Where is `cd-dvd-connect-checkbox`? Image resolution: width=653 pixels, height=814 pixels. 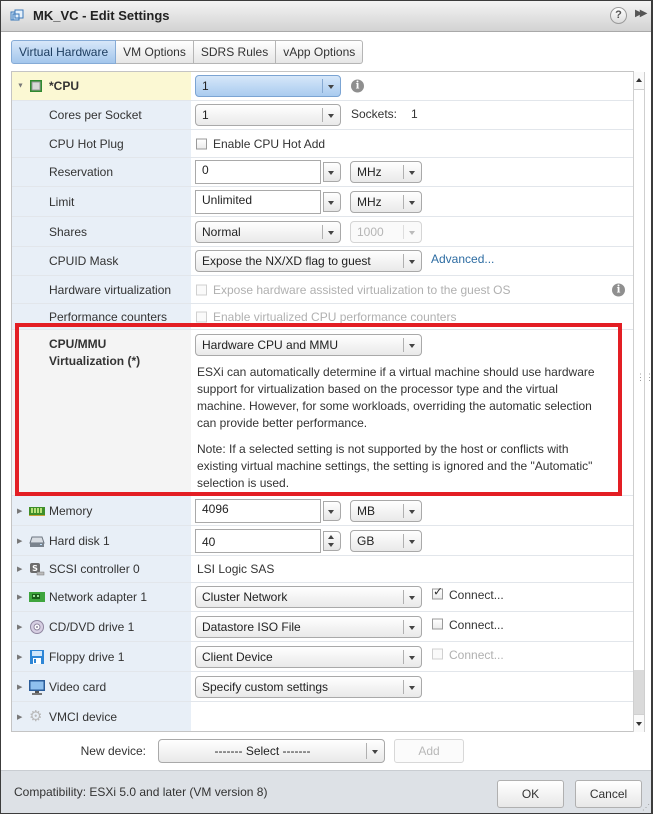 cd-dvd-connect-checkbox is located at coordinates (437, 624).